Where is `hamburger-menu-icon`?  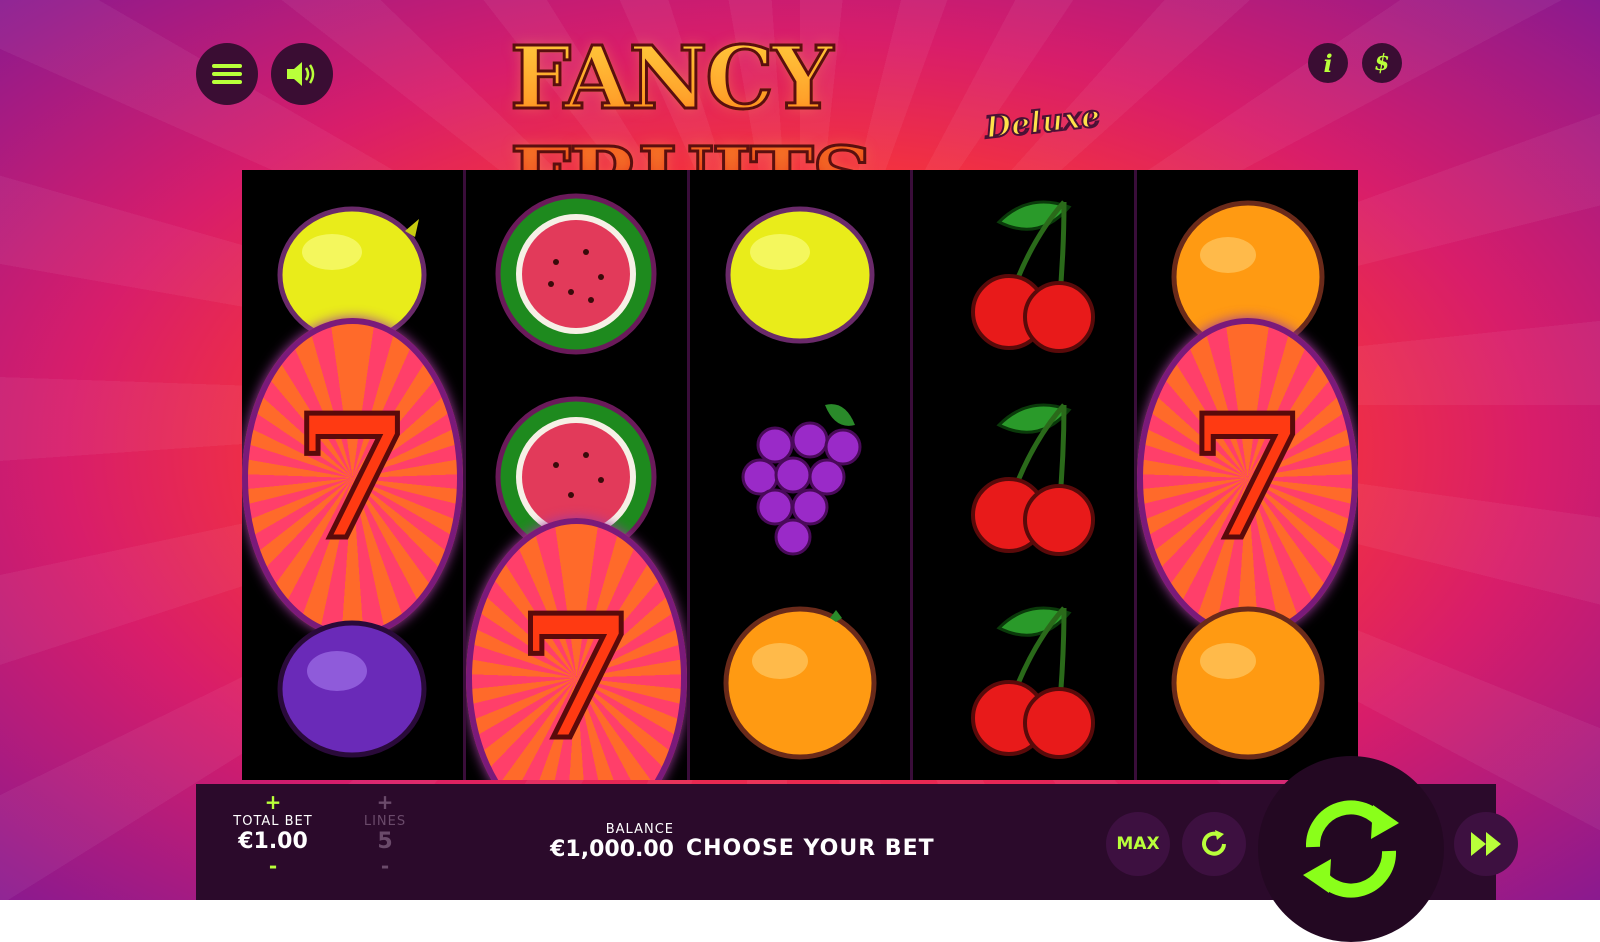 hamburger-menu-icon is located at coordinates (227, 74).